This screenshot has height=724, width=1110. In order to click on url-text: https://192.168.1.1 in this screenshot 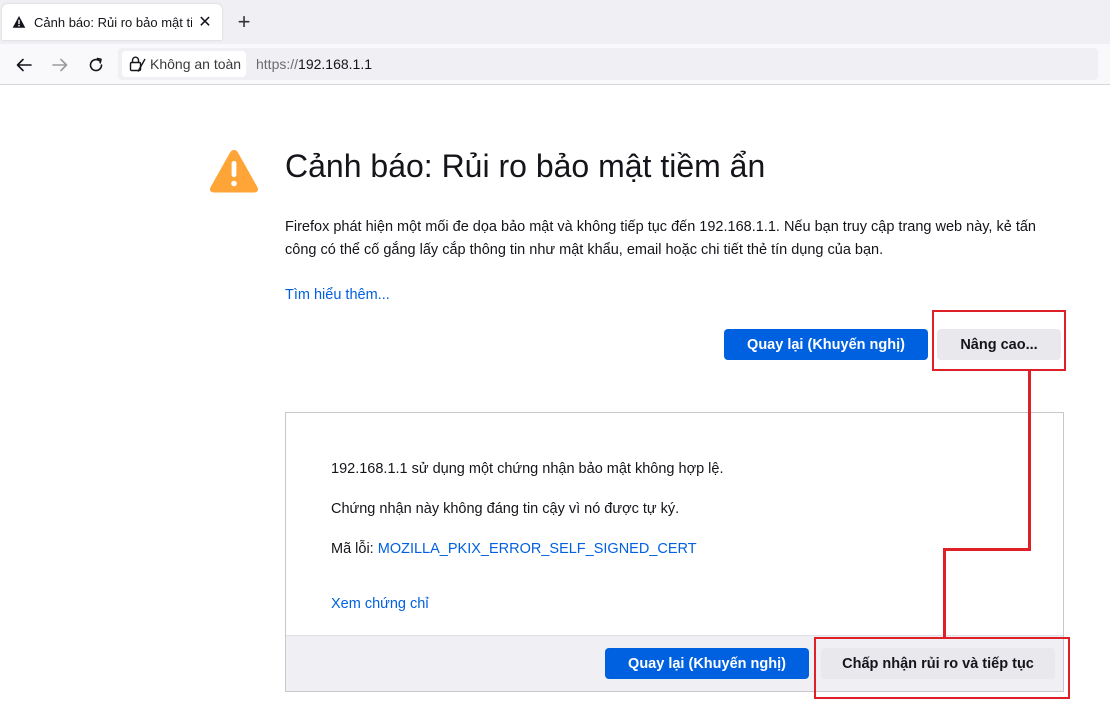, I will do `click(314, 64)`.